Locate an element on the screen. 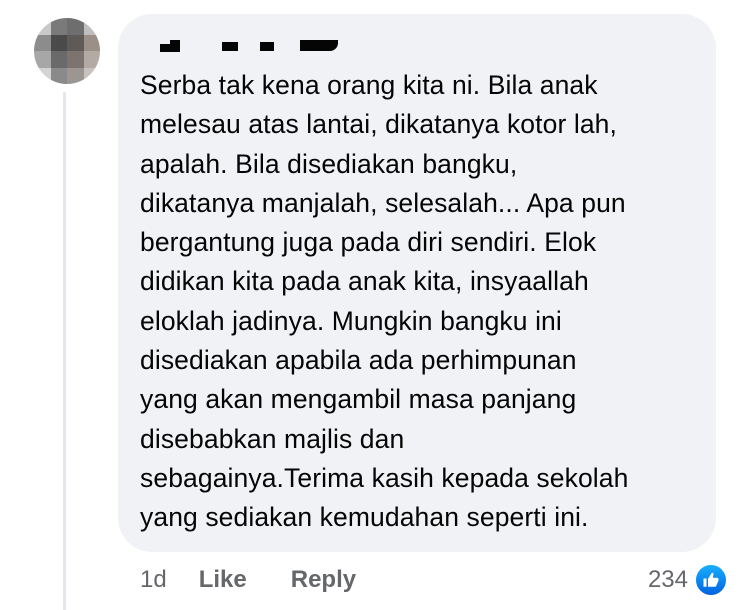 The height and width of the screenshot is (610, 750). comment-timestamp: 1d is located at coordinates (153, 580).